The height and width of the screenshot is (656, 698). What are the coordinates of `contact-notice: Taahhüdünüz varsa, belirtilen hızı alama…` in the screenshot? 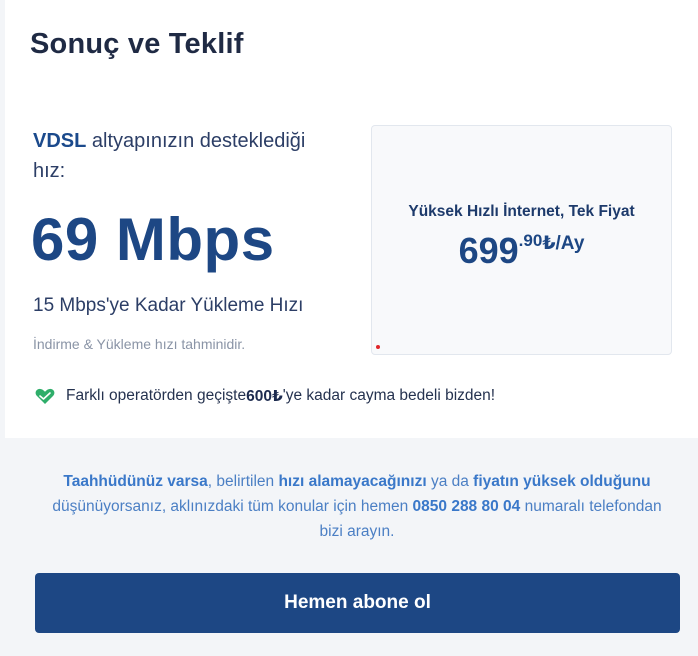 It's located at (357, 506).